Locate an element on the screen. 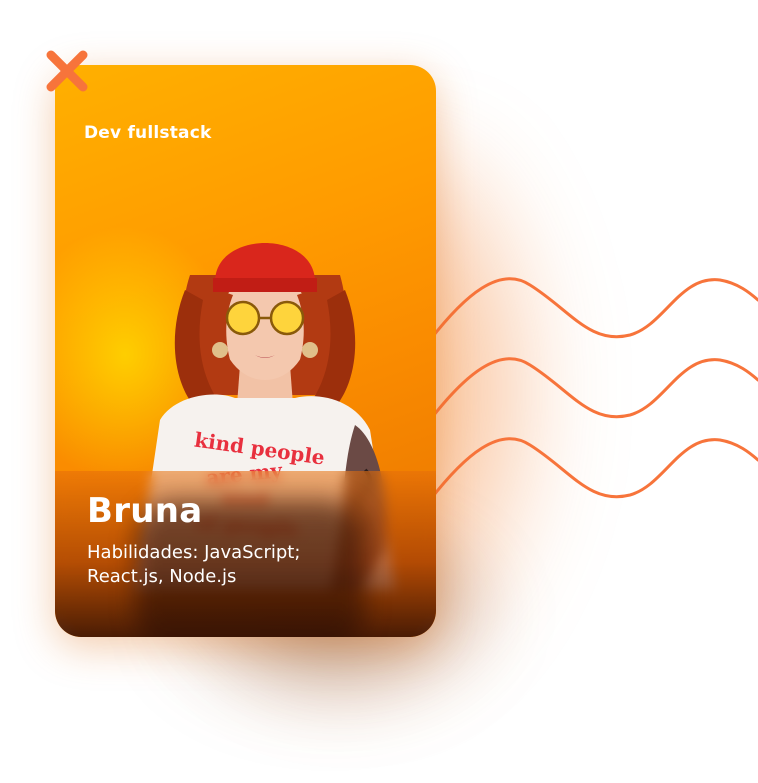  close-icon is located at coordinates (67, 71).